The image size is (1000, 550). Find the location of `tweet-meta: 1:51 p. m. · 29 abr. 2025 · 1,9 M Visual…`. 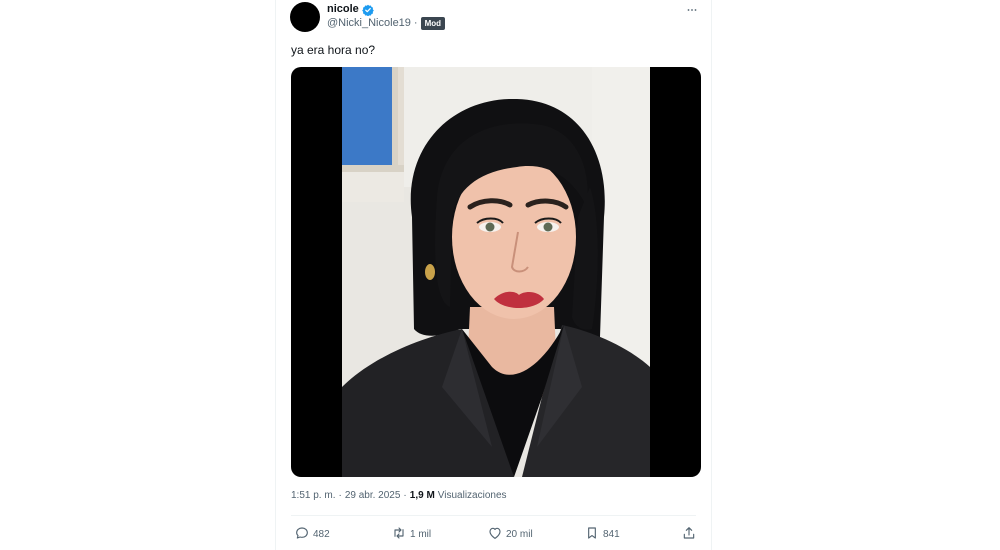

tweet-meta: 1:51 p. m. · 29 abr. 2025 · 1,9 M Visual… is located at coordinates (399, 495).